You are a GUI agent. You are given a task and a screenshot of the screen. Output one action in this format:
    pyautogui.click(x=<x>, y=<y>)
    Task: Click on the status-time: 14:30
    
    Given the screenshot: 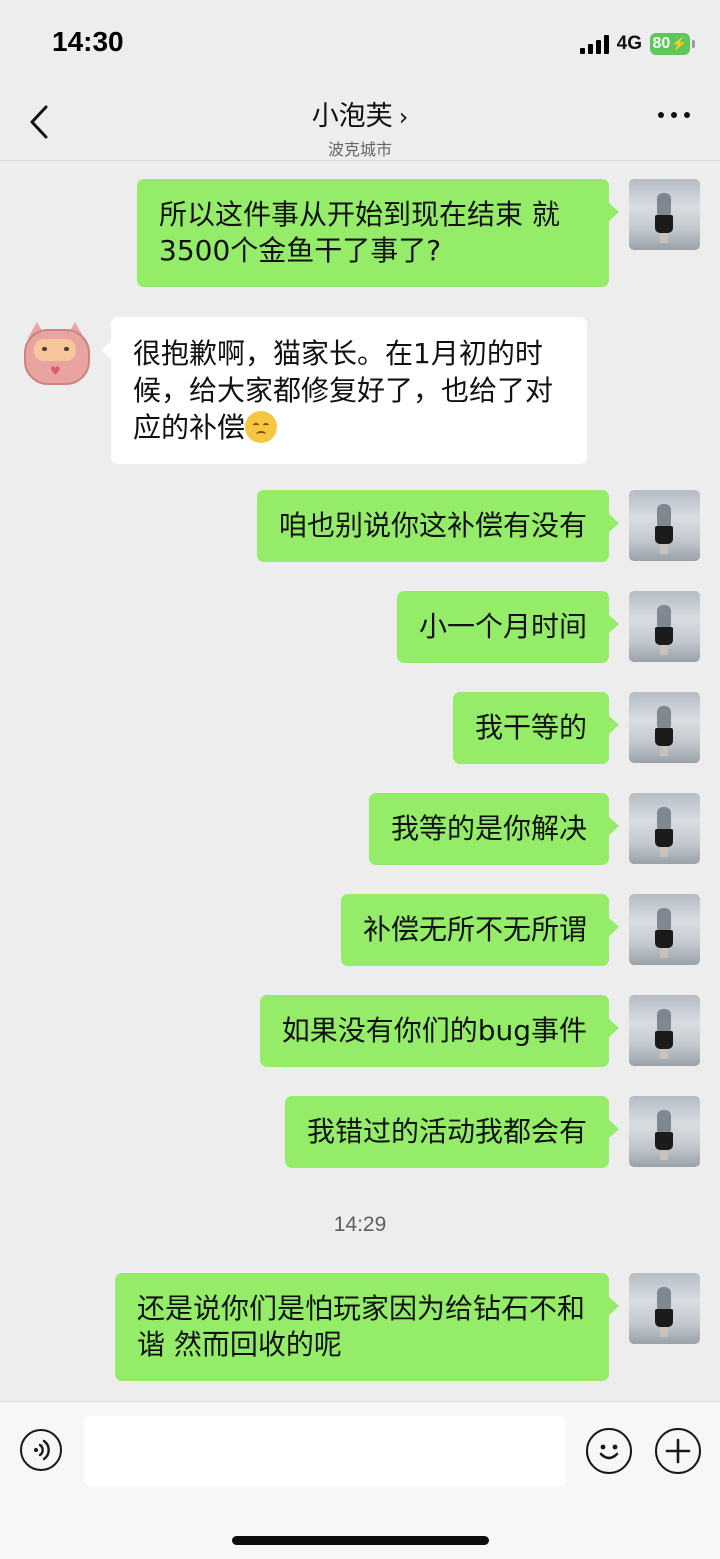 What is the action you would take?
    pyautogui.click(x=88, y=41)
    